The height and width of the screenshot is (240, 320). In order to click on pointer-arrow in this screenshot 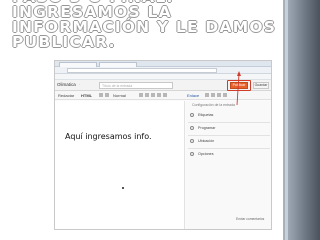, I will do `click(238, 88)`.